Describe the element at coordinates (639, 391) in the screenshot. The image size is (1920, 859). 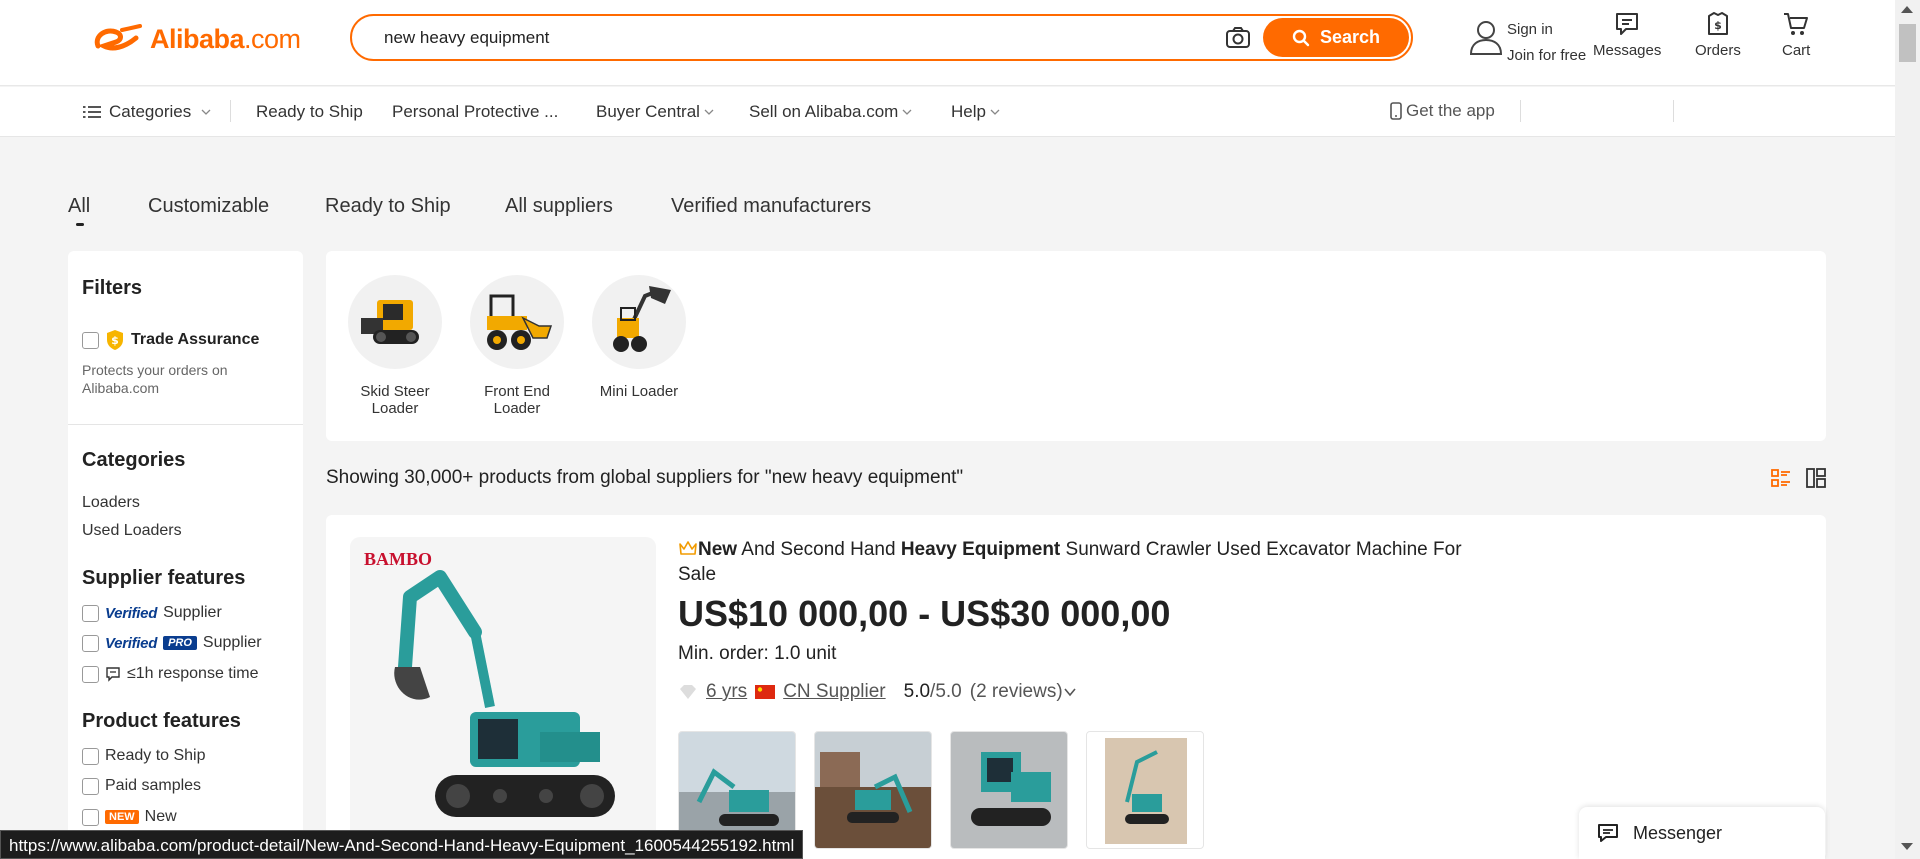
I see `category-label: Mini Loader` at that location.